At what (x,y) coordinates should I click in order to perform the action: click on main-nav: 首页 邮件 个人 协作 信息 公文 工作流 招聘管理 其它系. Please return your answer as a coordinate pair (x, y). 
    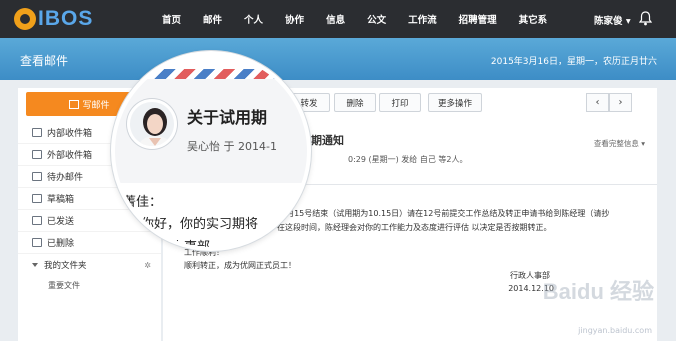
    Looking at the image, I should click on (365, 19).